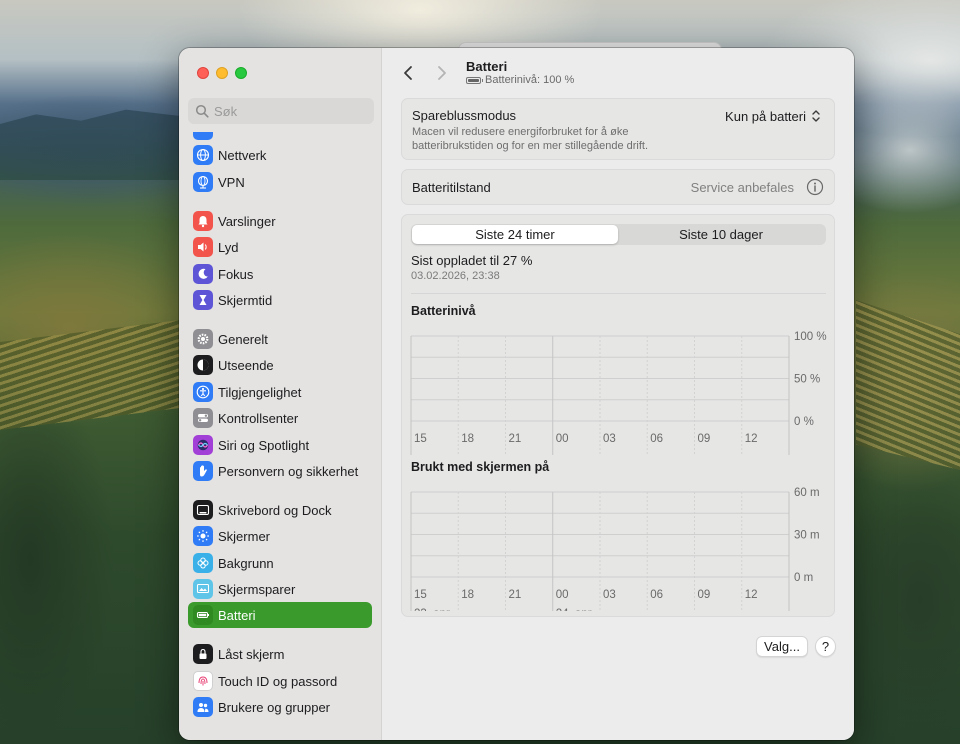 Image resolution: width=960 pixels, height=744 pixels. What do you see at coordinates (515, 234) in the screenshot?
I see `tab-last-24-hours: Siste 24 timer` at bounding box center [515, 234].